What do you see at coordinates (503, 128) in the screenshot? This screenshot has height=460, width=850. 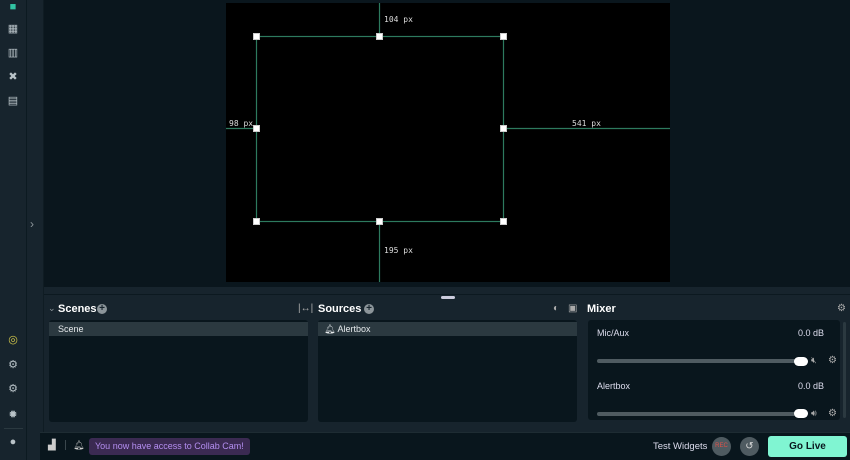 I see `resize-handle-r` at bounding box center [503, 128].